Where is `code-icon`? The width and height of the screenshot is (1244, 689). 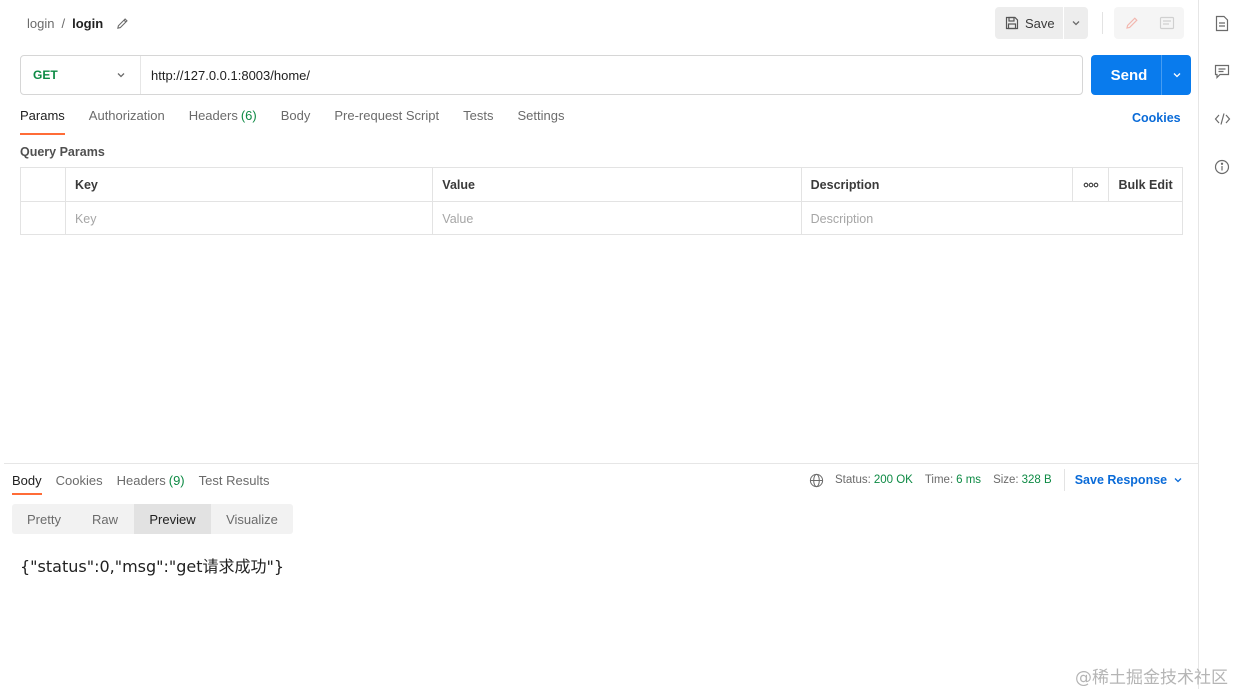 code-icon is located at coordinates (1222, 119).